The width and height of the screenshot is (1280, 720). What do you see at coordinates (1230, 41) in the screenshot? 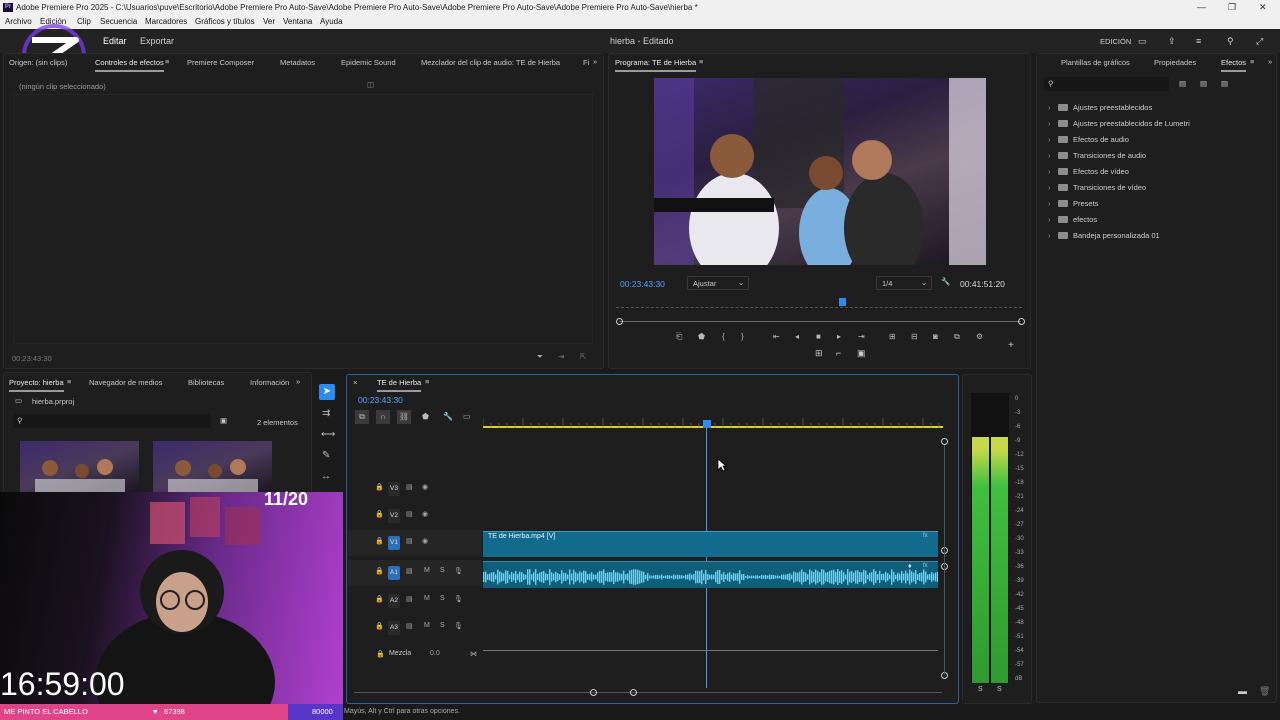
I see `zoom-icon: ⚲` at bounding box center [1230, 41].